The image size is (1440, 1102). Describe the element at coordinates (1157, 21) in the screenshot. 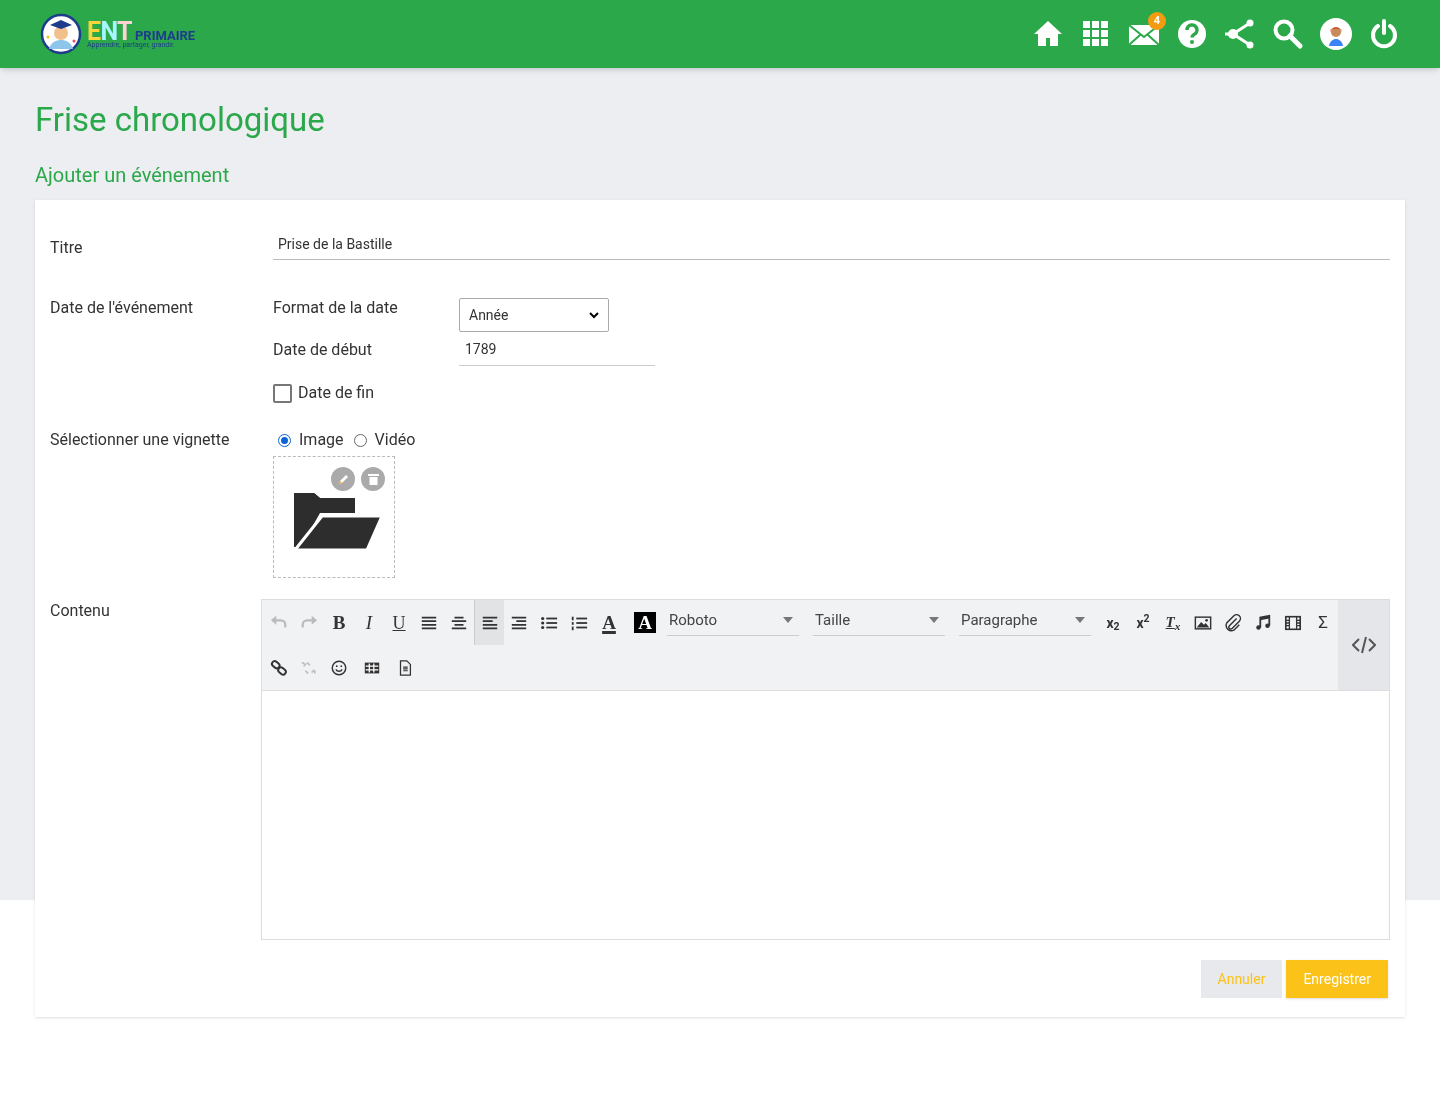

I see `notification-badge: 4` at that location.